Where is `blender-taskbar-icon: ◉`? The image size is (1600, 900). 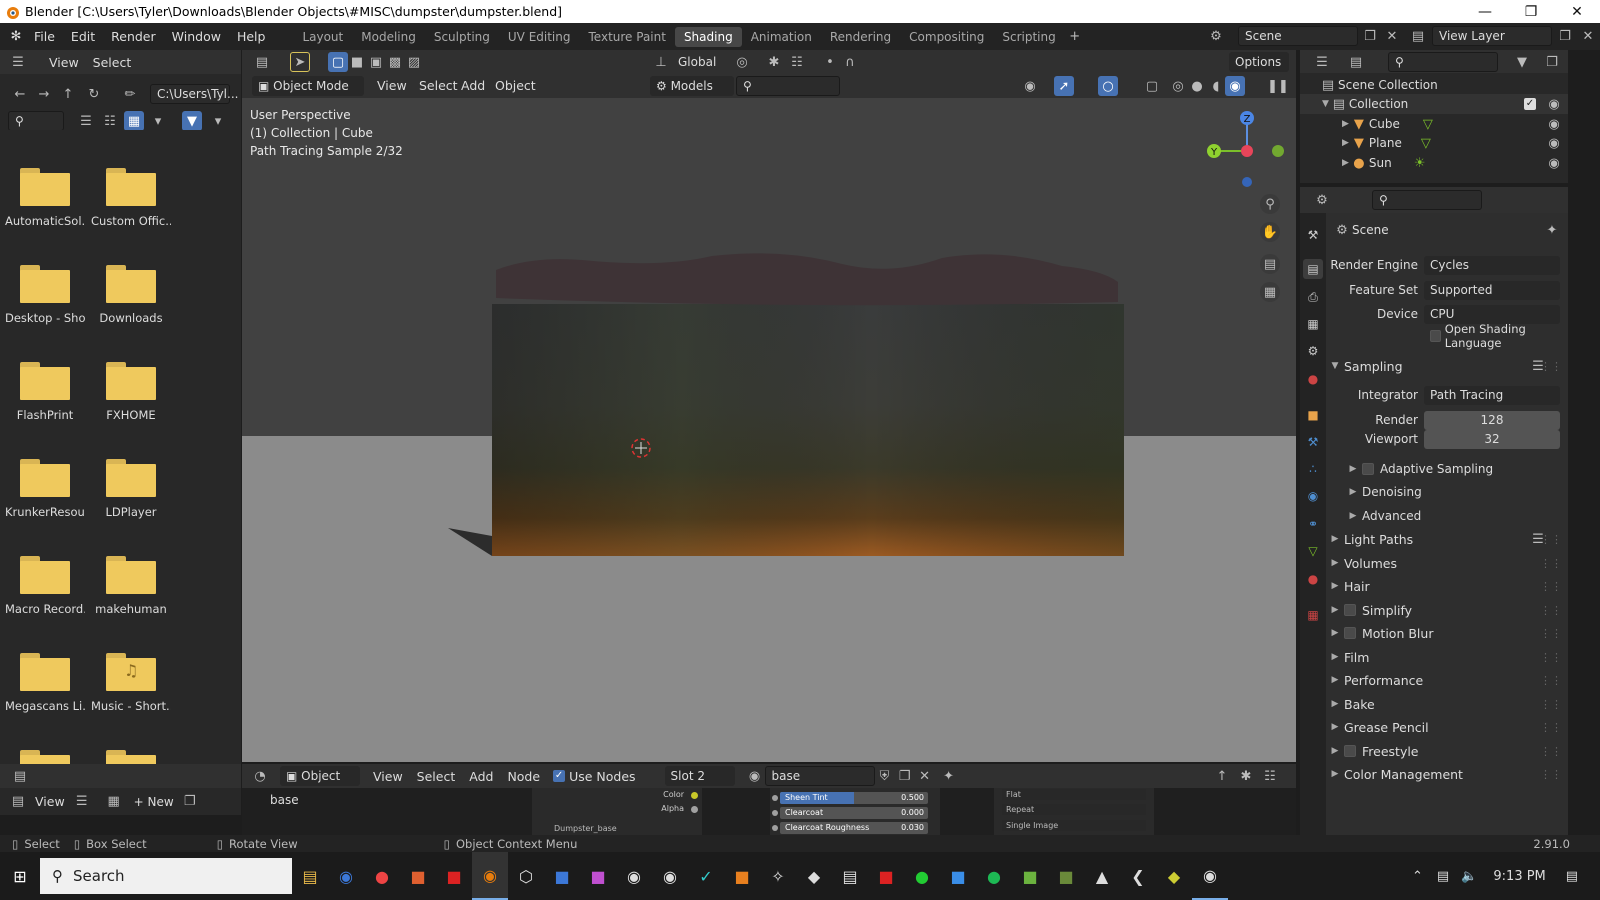
blender-taskbar-icon: ◉ is located at coordinates (490, 876).